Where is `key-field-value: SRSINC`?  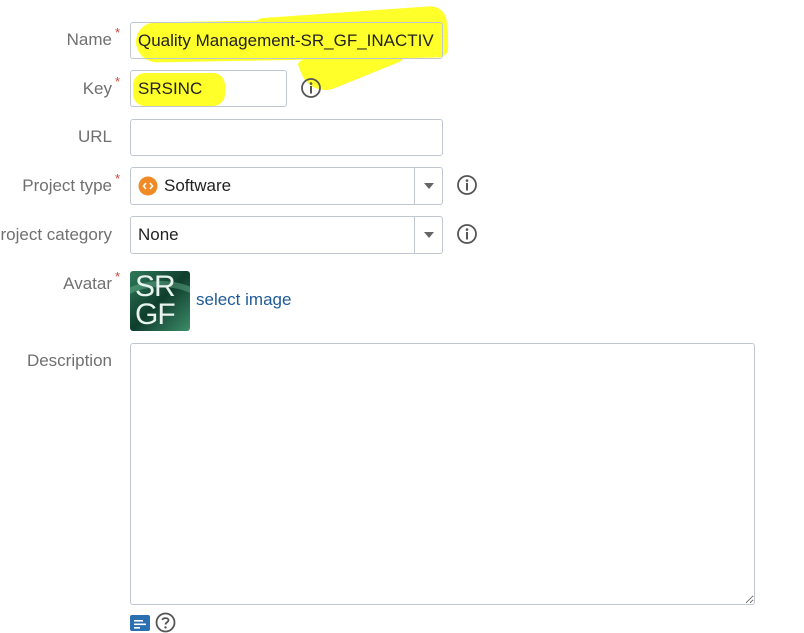
key-field-value: SRSINC is located at coordinates (170, 88).